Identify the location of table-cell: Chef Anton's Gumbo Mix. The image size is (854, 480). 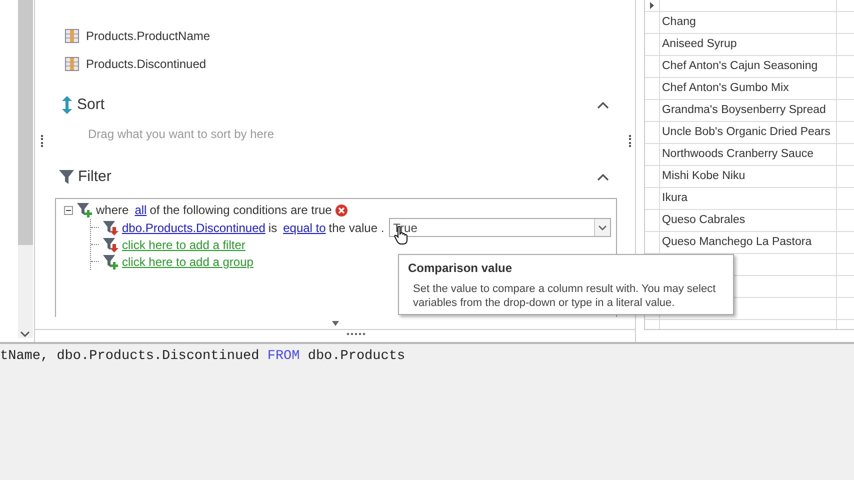
(748, 88).